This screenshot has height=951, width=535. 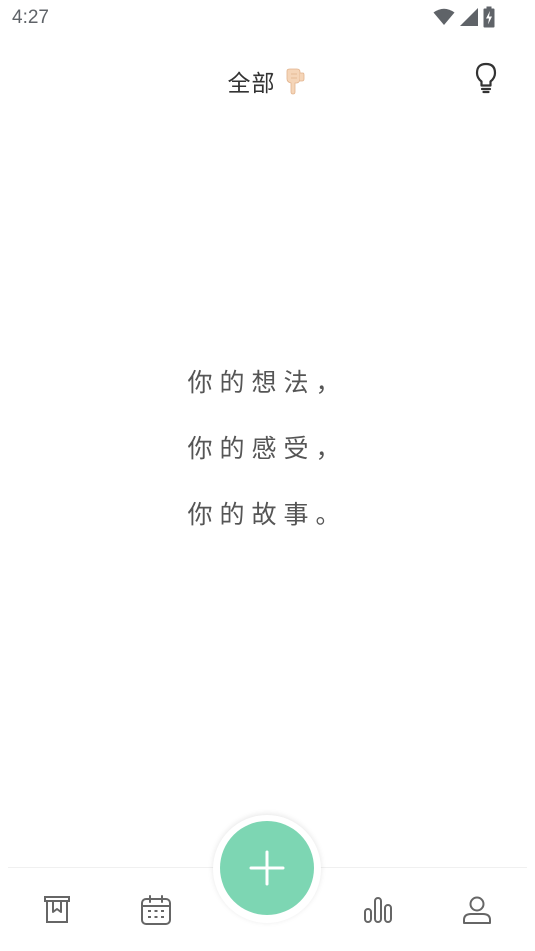 I want to click on quote-line-1: 你的想法，, so click(x=267, y=382).